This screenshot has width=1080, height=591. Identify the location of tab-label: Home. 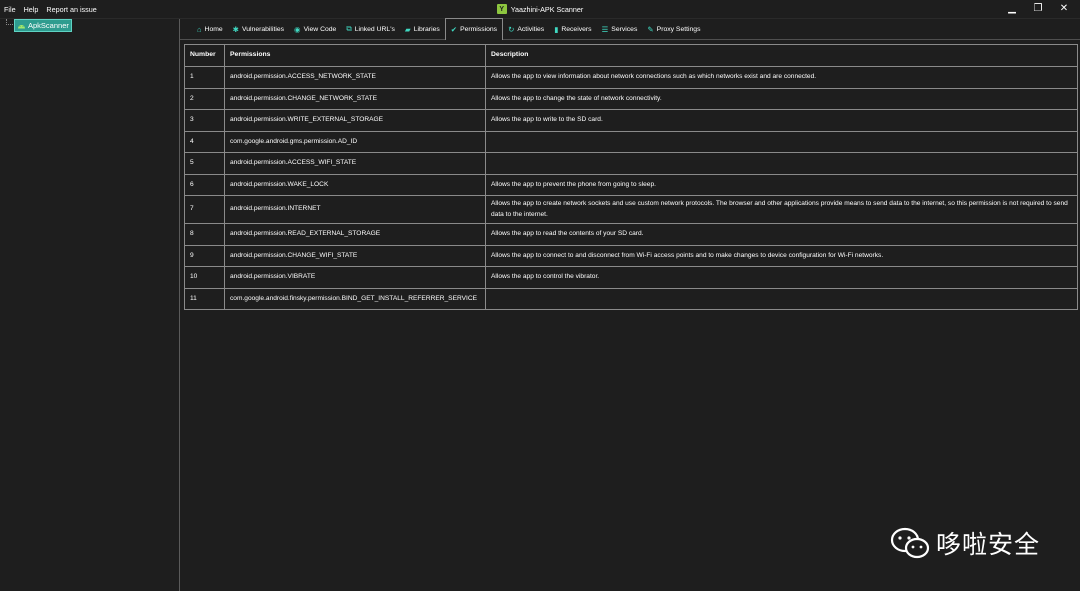
(213, 29).